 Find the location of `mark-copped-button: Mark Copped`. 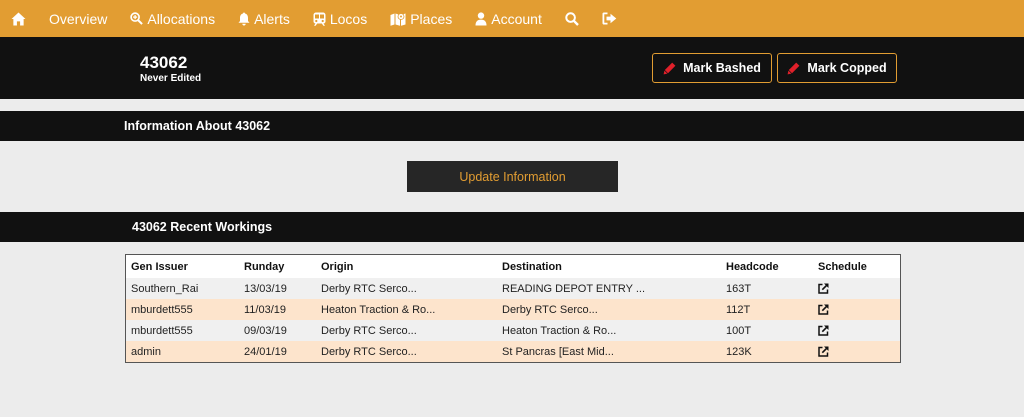

mark-copped-button: Mark Copped is located at coordinates (837, 68).